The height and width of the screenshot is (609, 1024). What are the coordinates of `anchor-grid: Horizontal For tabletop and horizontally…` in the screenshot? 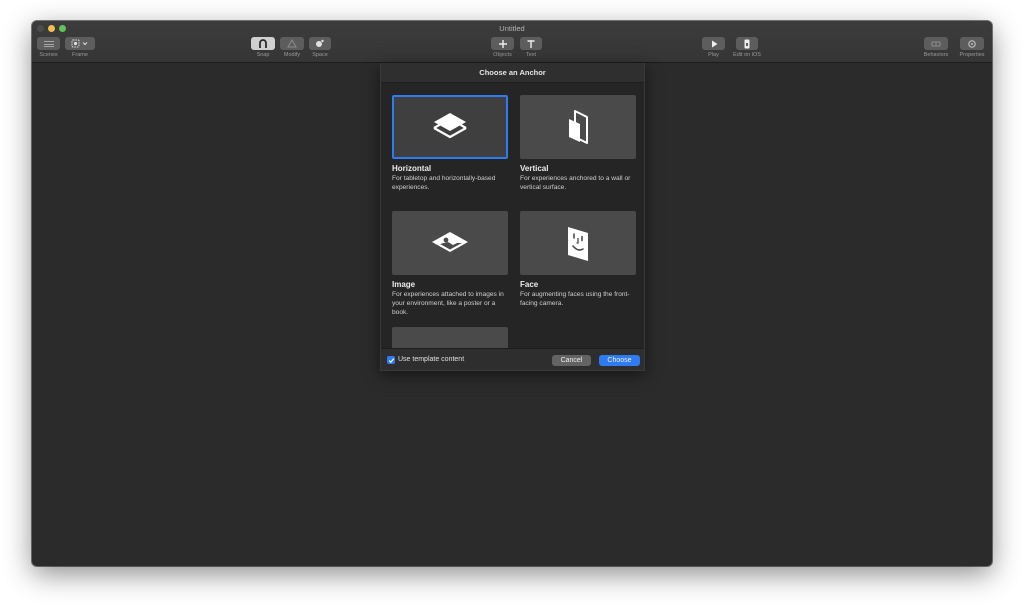 It's located at (513, 216).